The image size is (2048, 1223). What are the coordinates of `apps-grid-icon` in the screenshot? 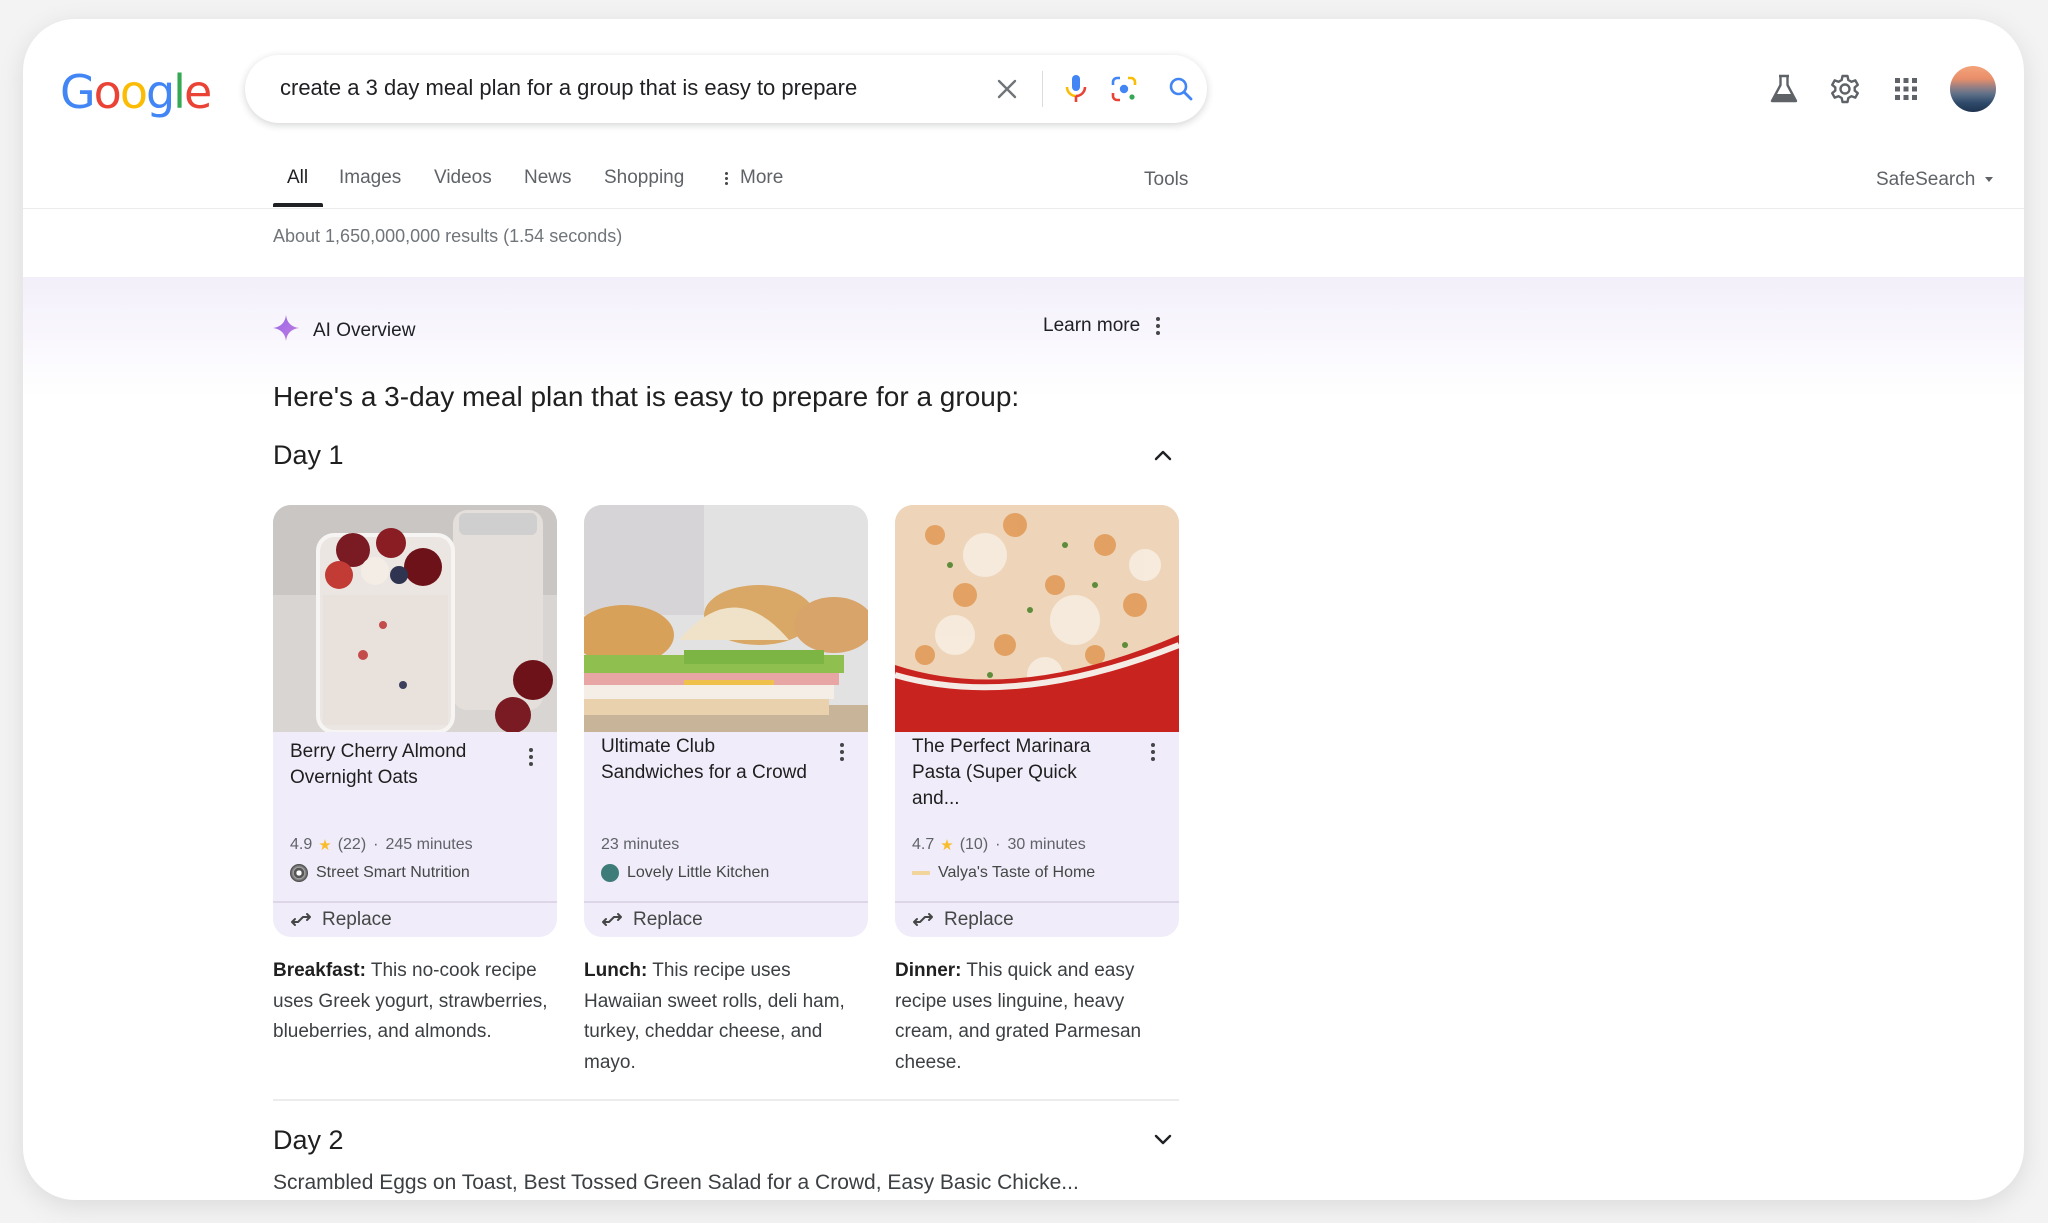 It's located at (1906, 89).